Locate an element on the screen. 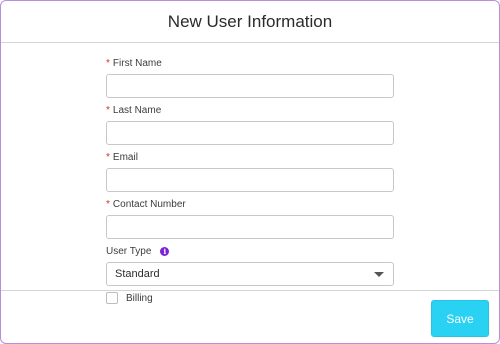 The height and width of the screenshot is (344, 500). contact-number-label-text: Contact Number is located at coordinates (149, 204).